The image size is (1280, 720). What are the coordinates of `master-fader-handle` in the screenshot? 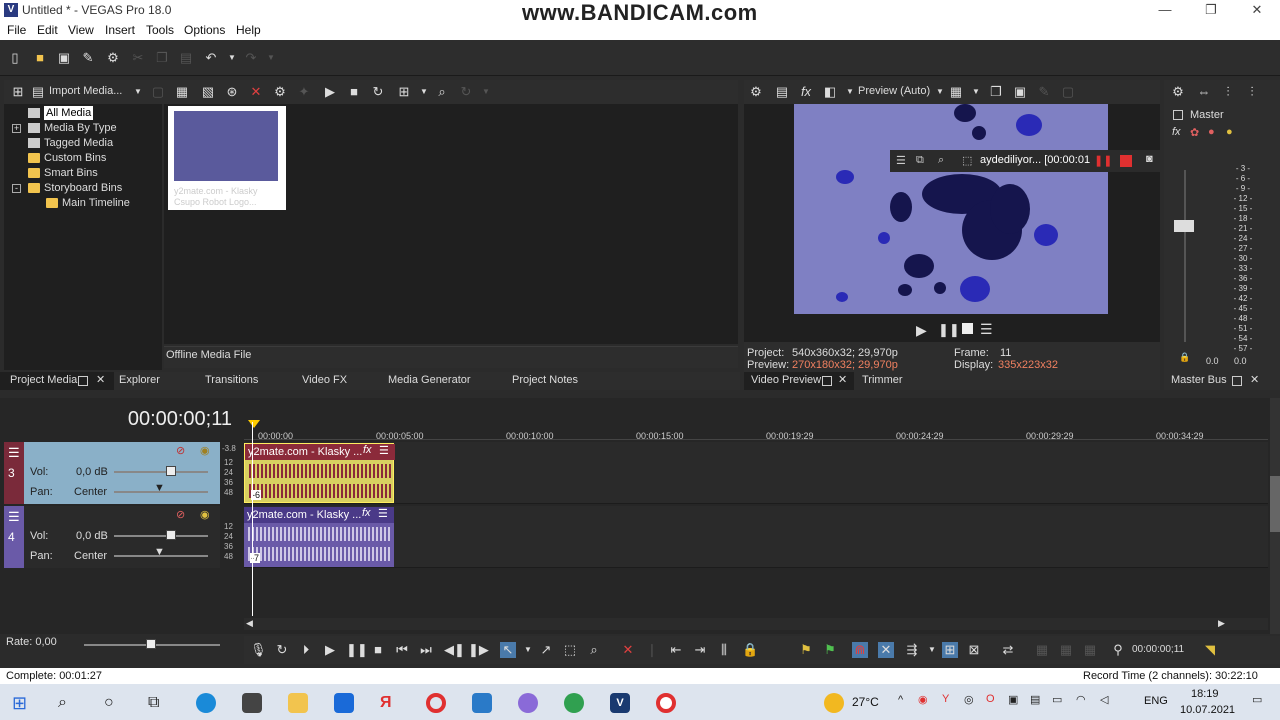 It's located at (1184, 226).